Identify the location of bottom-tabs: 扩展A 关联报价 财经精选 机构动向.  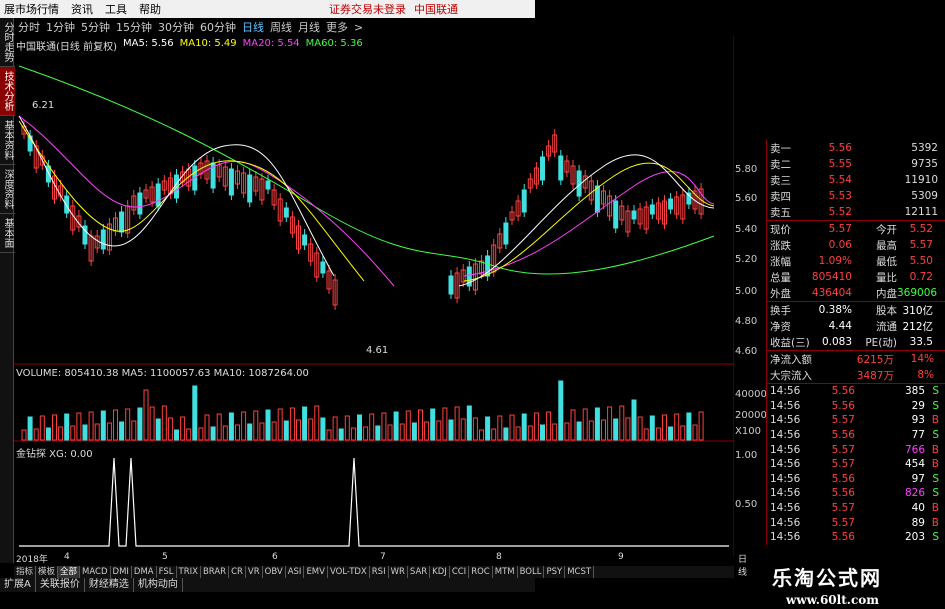
(267, 585).